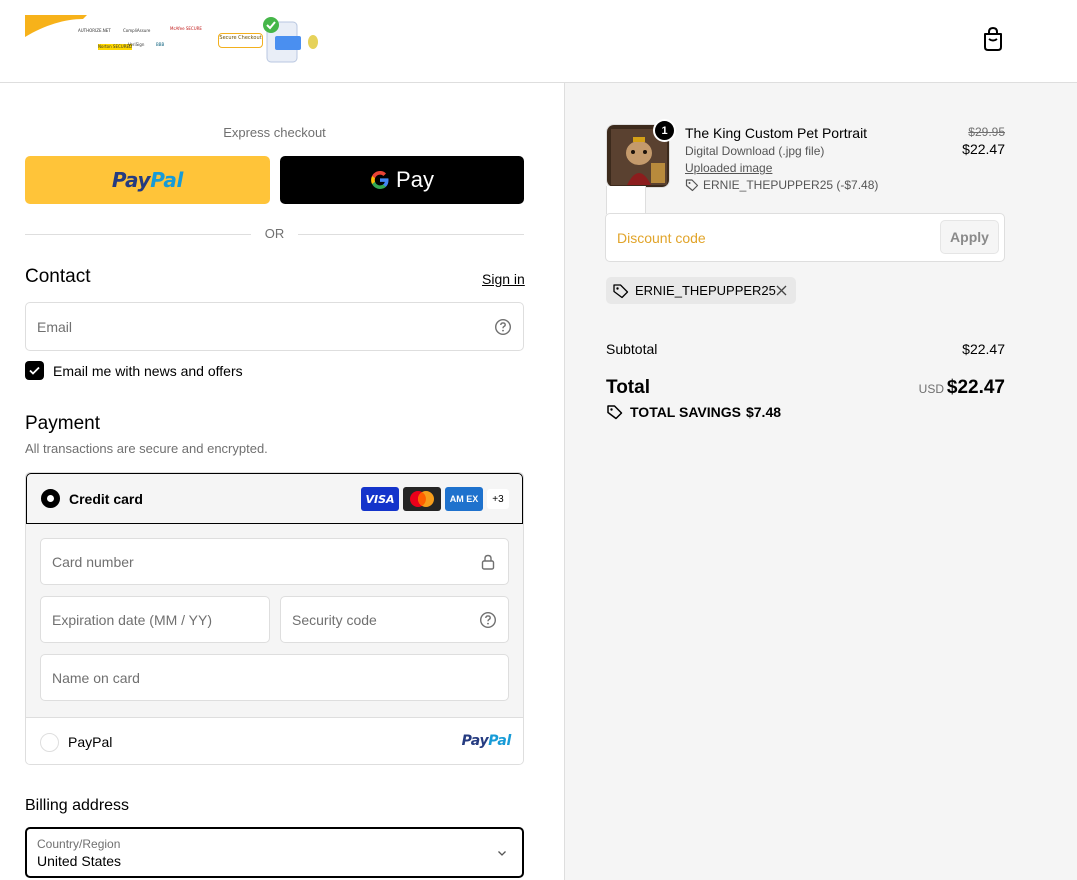 The height and width of the screenshot is (880, 1077). I want to click on paypal-option-label: PayPal, so click(90, 742).